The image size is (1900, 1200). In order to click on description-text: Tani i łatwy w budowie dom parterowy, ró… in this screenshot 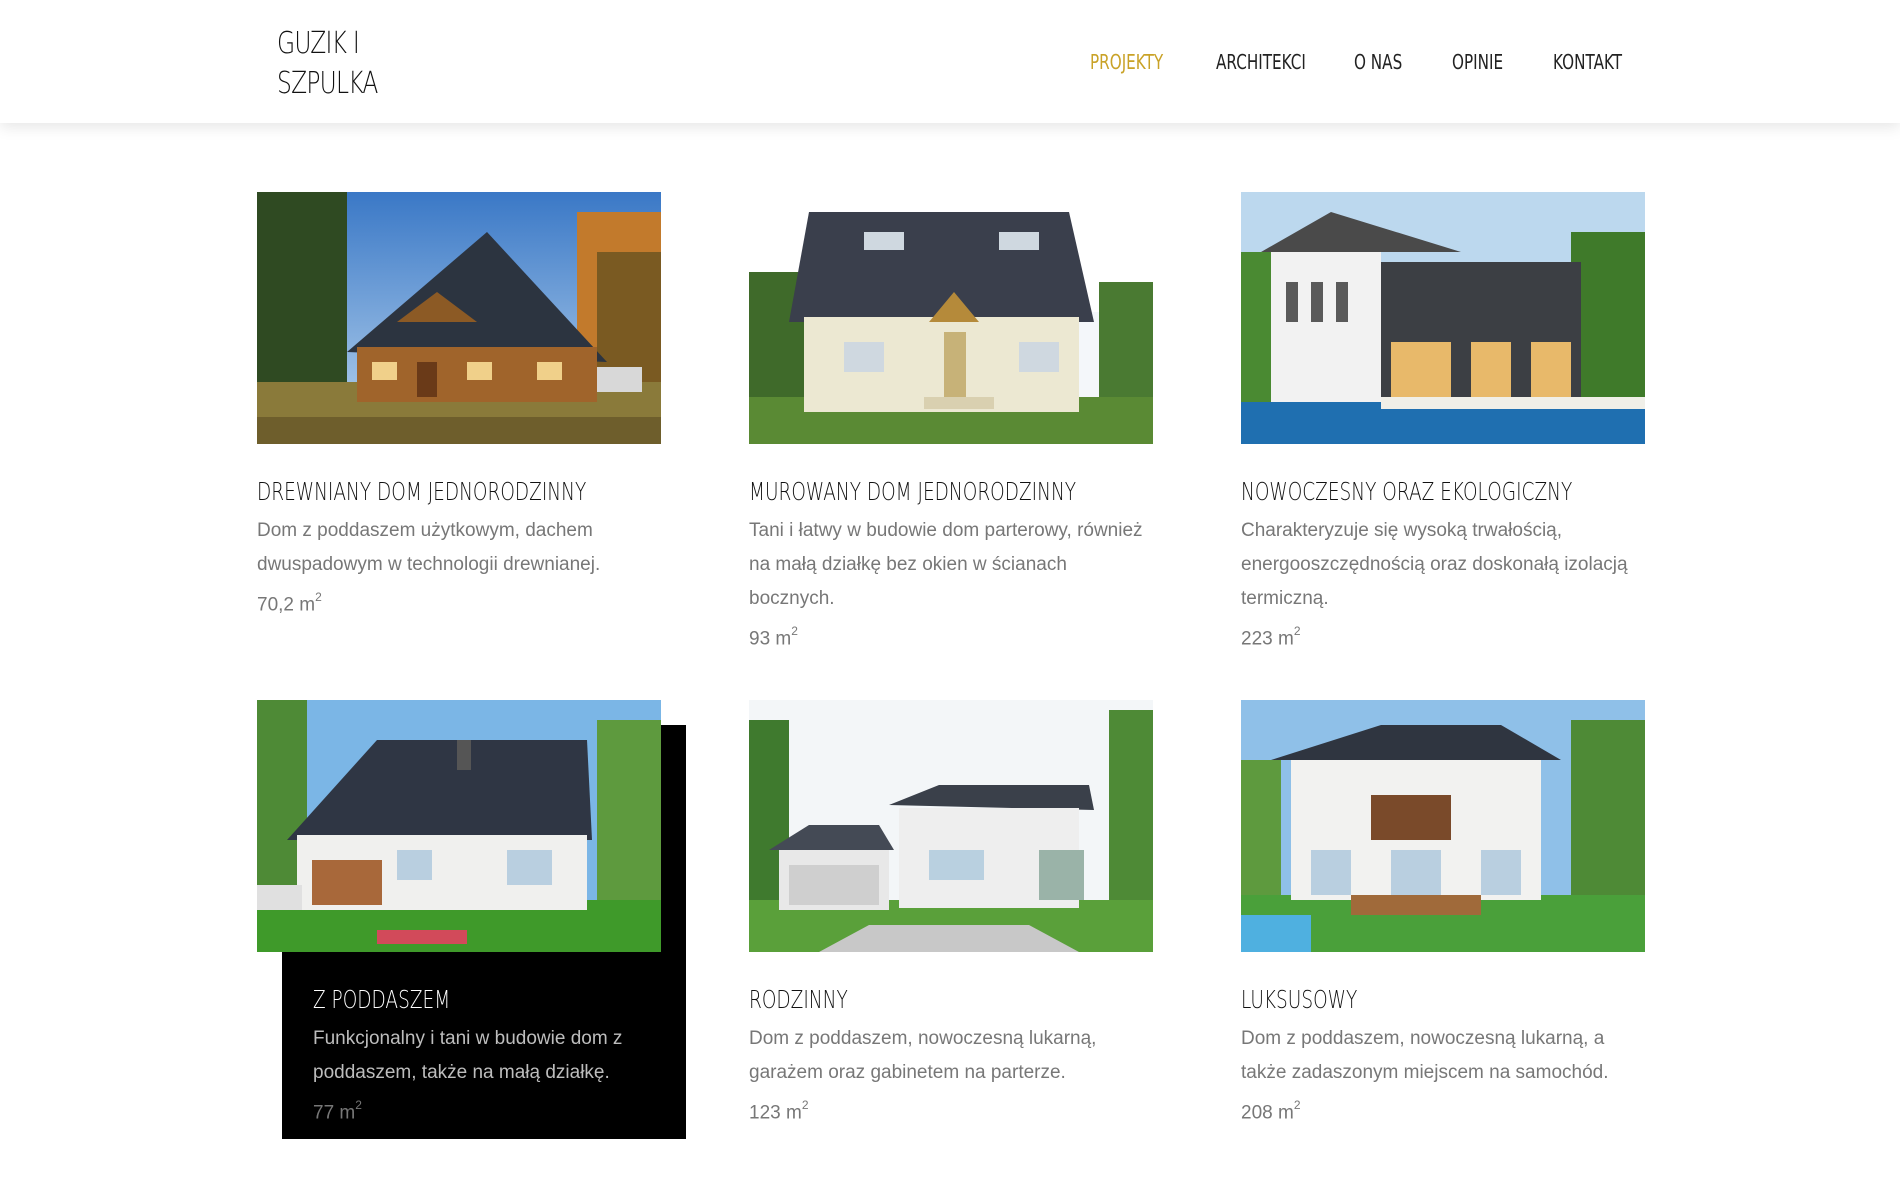, I will do `click(946, 564)`.